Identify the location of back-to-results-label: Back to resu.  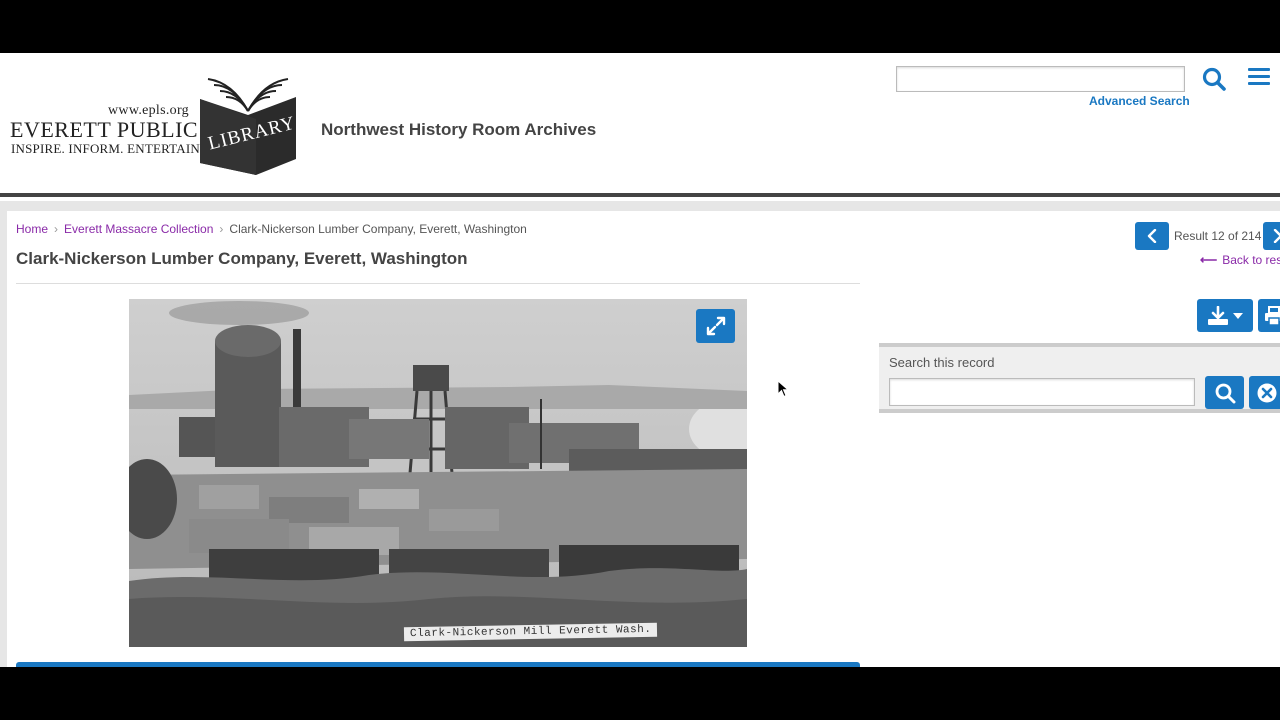
(1251, 260).